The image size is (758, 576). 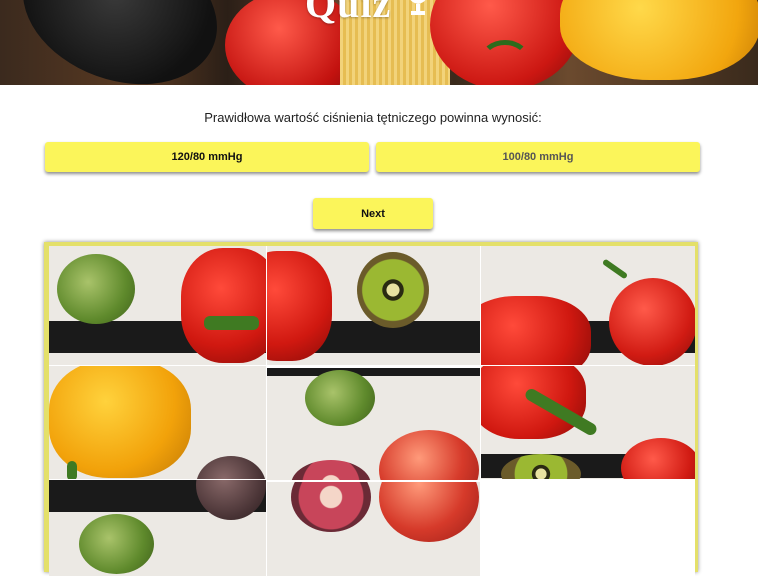 What do you see at coordinates (588, 528) in the screenshot?
I see `puzzle-empty-slot` at bounding box center [588, 528].